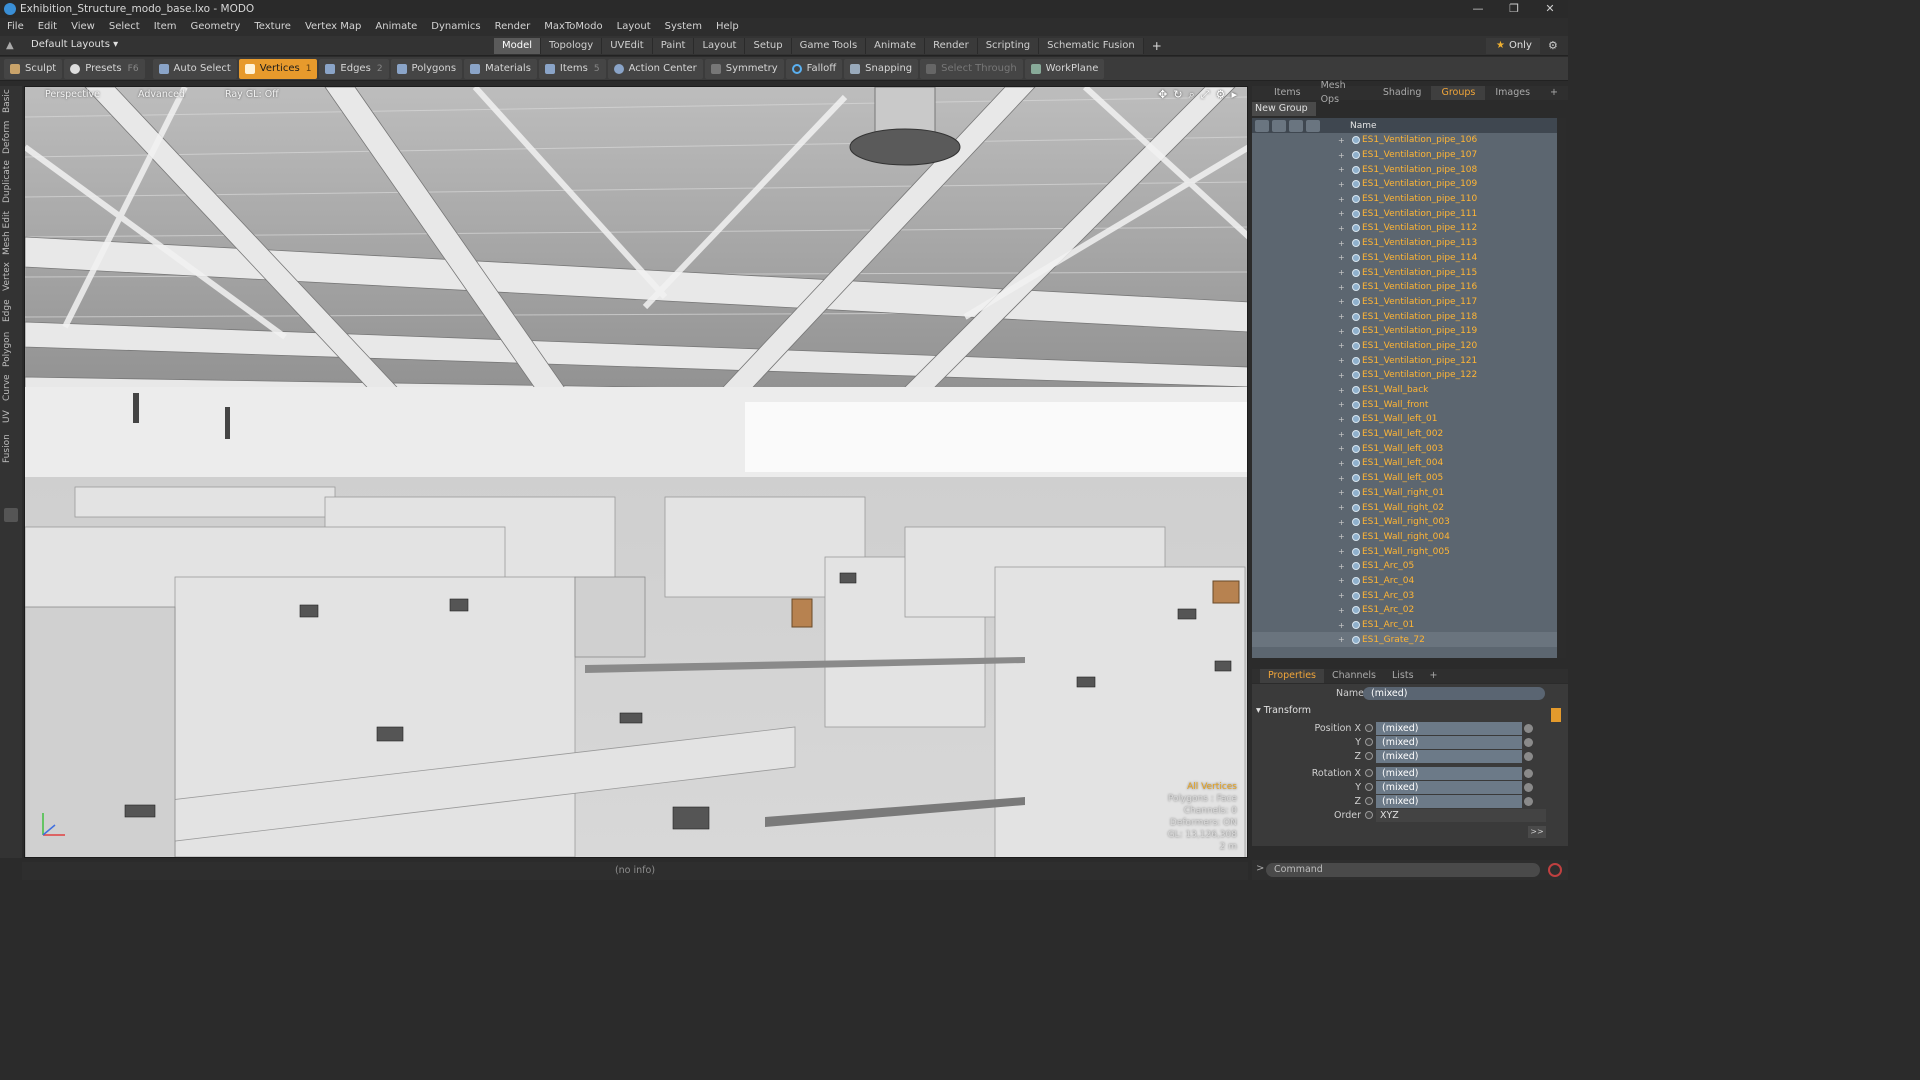  Describe the element at coordinates (1262, 125) in the screenshot. I see `visibility-column-icon` at that location.